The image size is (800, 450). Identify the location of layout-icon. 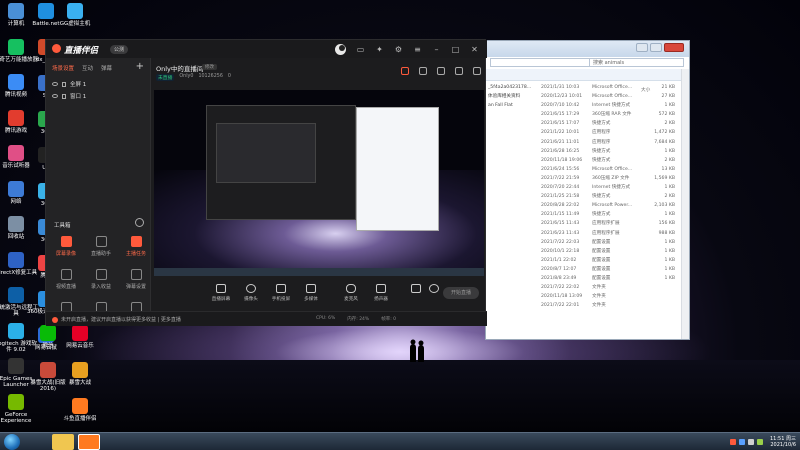
(441, 71).